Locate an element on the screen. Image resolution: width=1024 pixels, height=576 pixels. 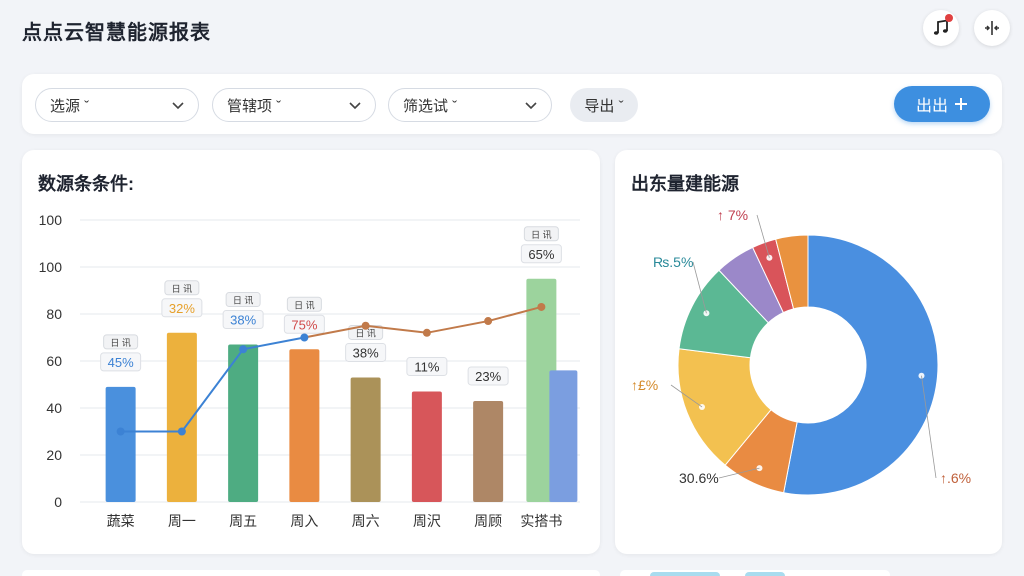
x-tick-label: 周顾 is located at coordinates (488, 521).